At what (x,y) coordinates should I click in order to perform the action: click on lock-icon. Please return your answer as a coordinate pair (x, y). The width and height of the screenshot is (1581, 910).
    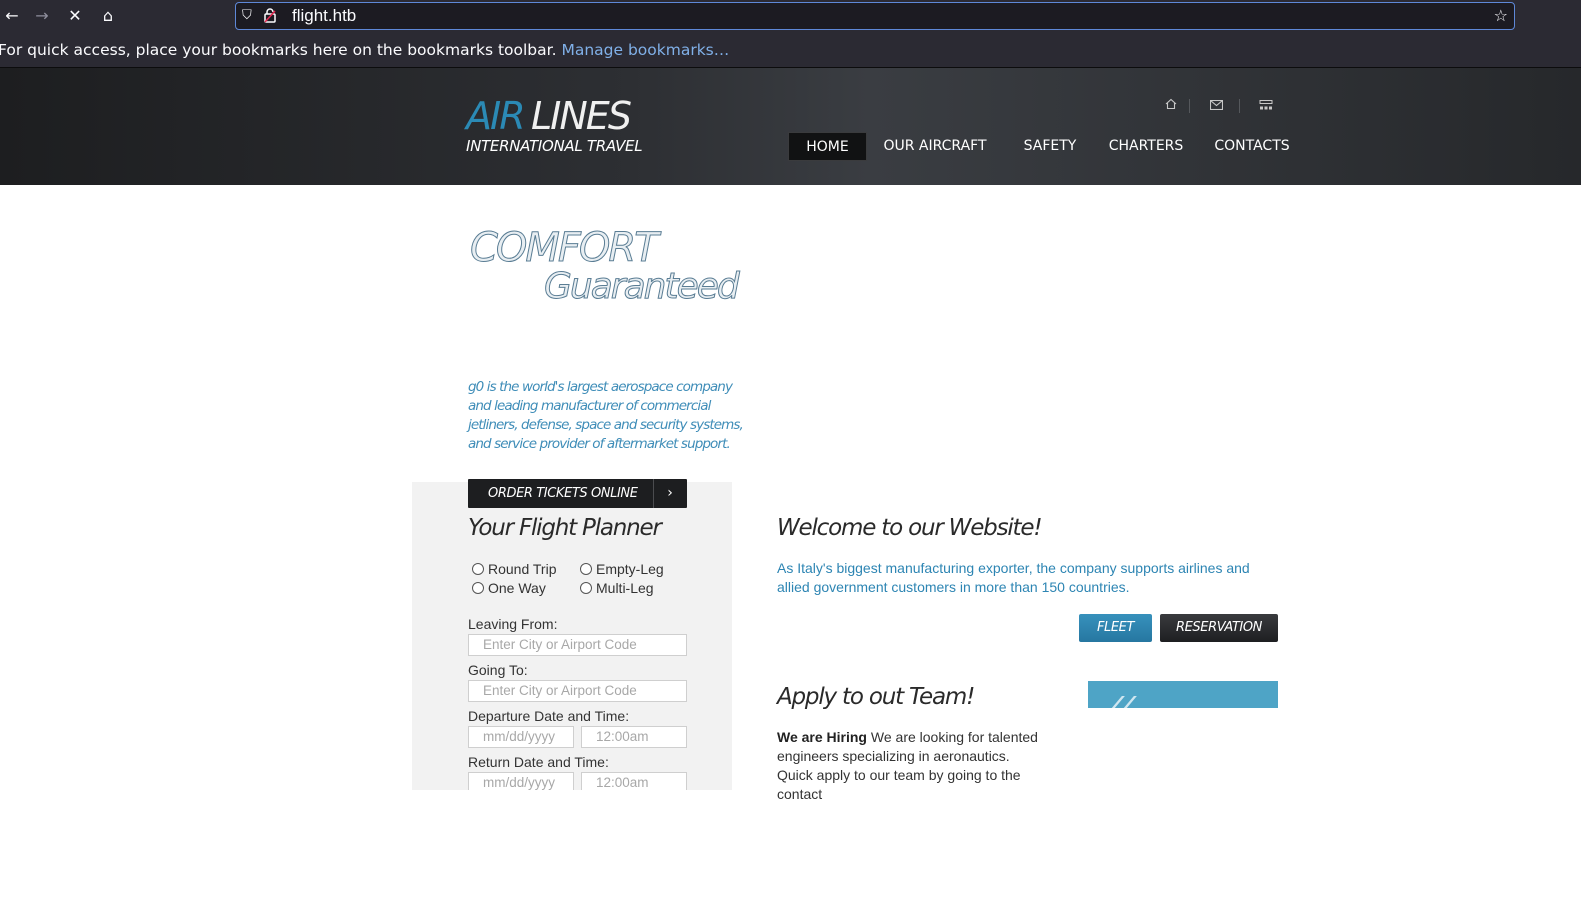
    Looking at the image, I should click on (271, 16).